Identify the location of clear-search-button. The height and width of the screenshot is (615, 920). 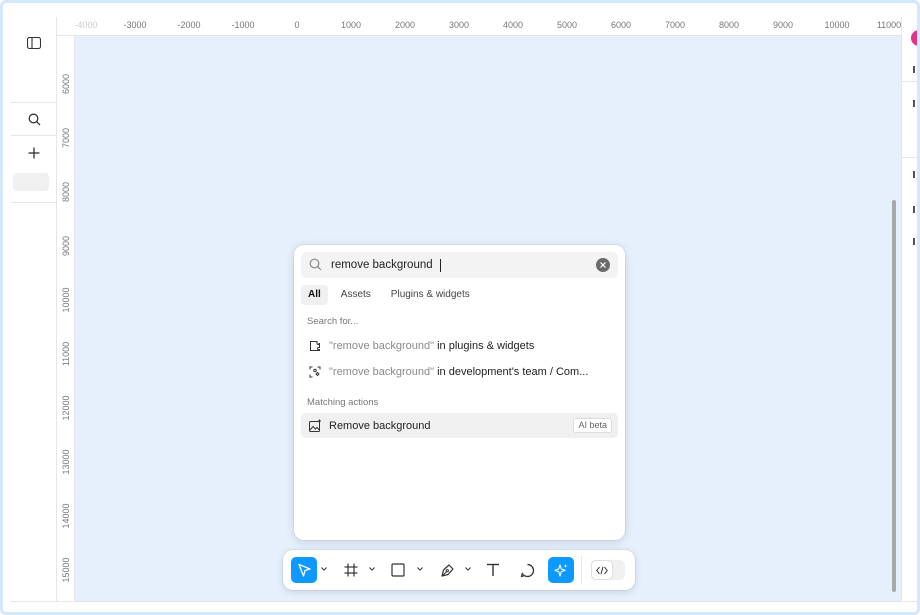
(603, 265).